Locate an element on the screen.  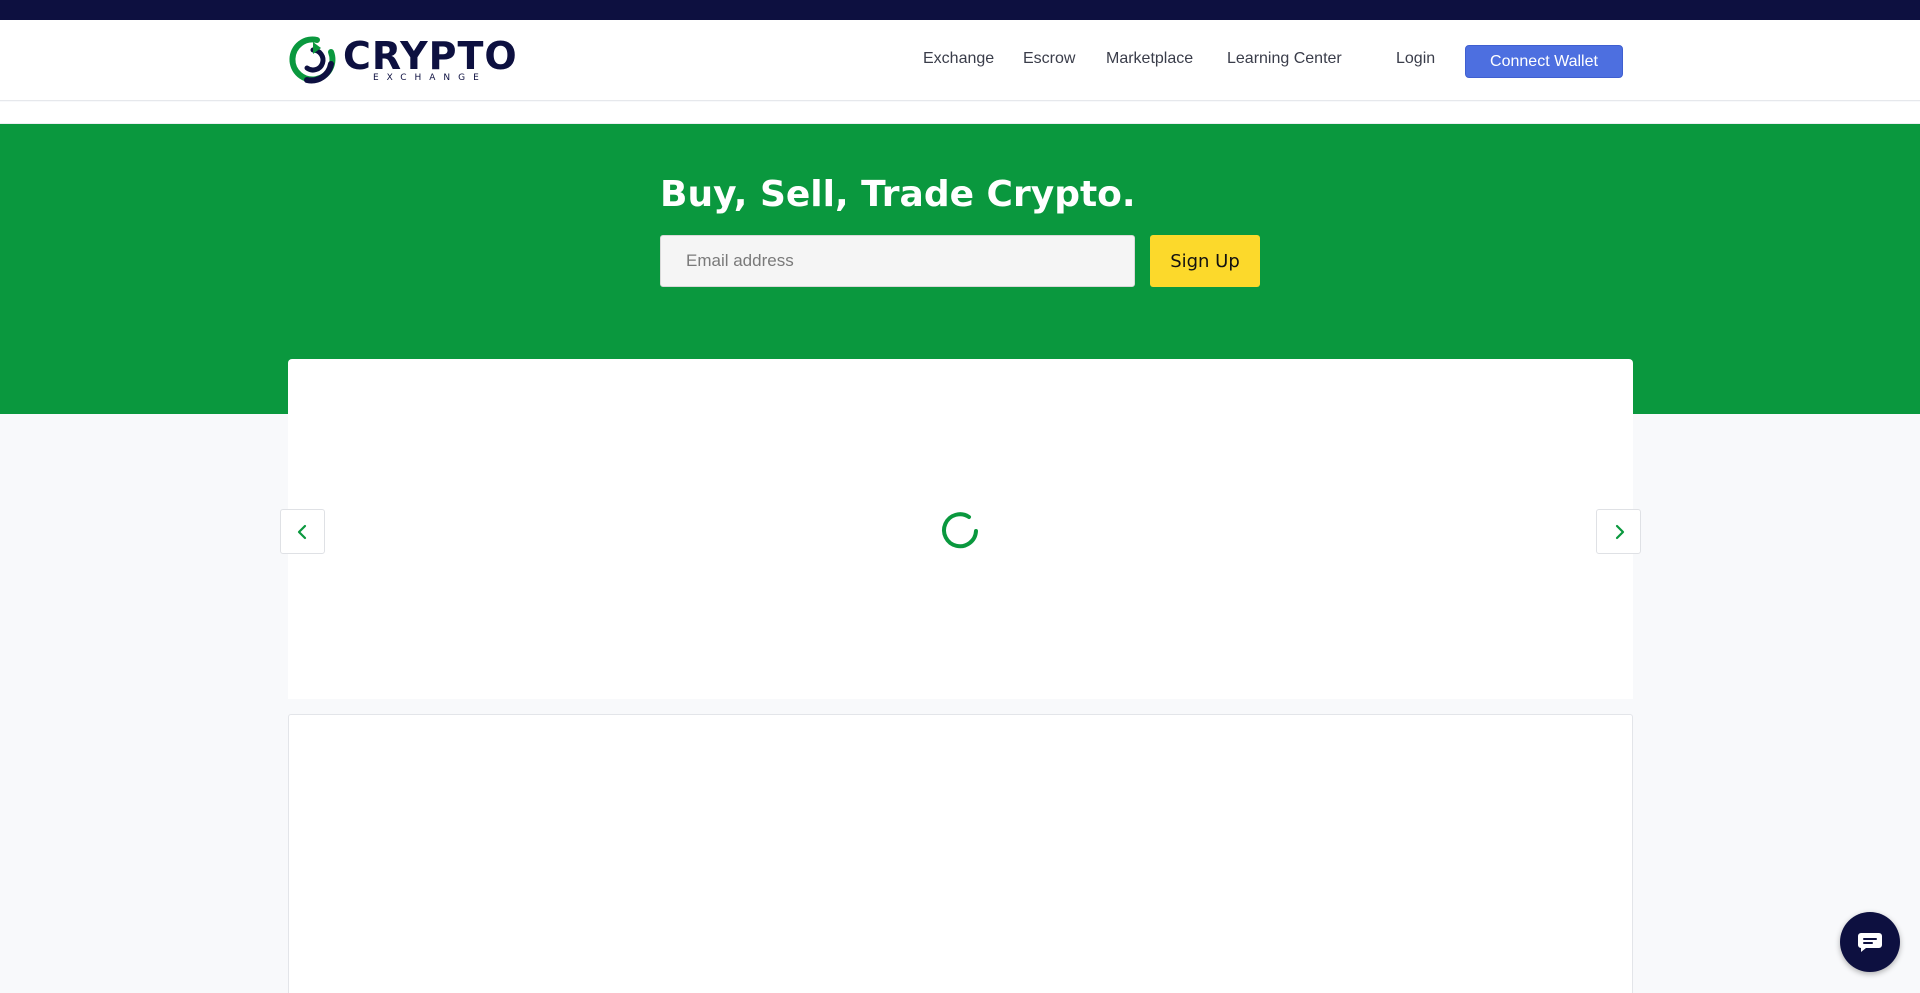
chevron-right-icon is located at coordinates (1619, 531).